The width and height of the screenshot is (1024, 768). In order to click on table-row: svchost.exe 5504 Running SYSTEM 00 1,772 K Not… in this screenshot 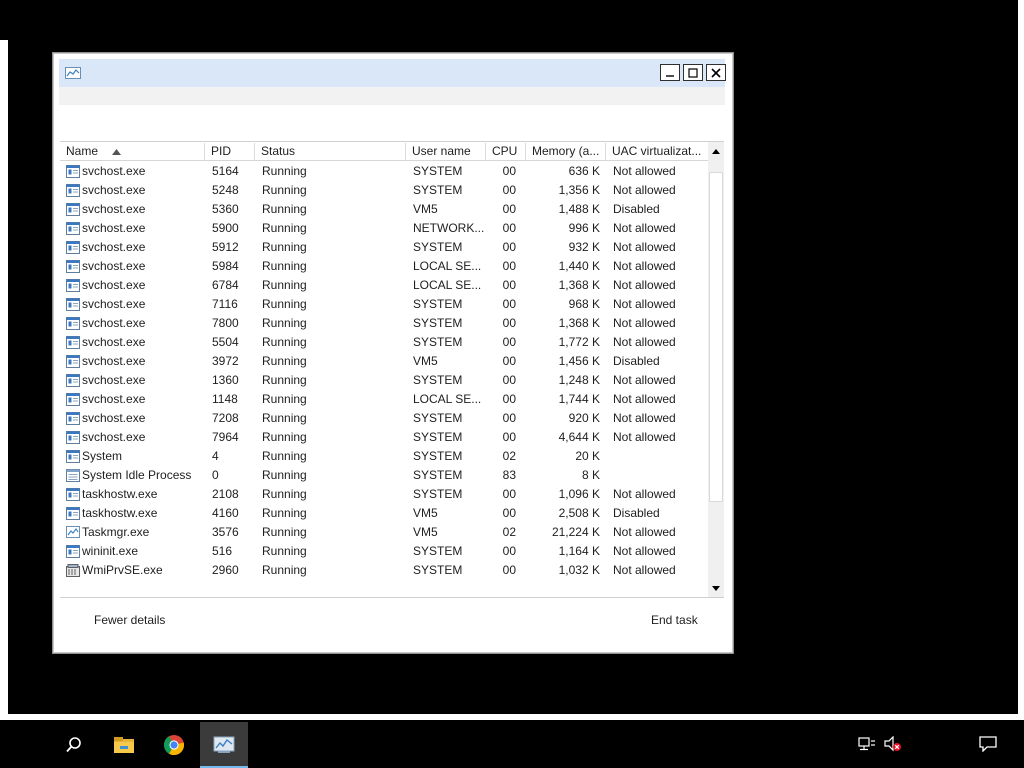, I will do `click(384, 342)`.